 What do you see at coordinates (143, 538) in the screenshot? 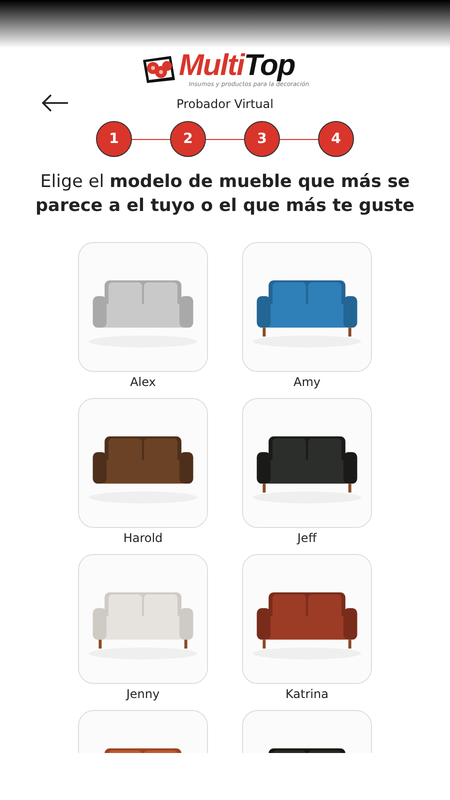
I see `model-name: Harold` at bounding box center [143, 538].